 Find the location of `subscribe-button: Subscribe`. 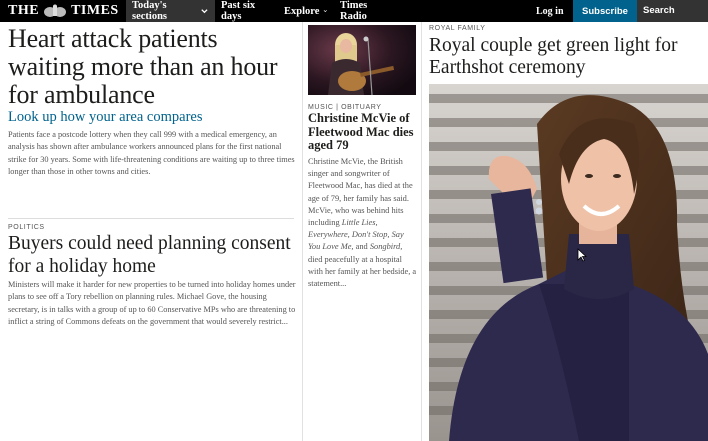

subscribe-button: Subscribe is located at coordinates (605, 11).